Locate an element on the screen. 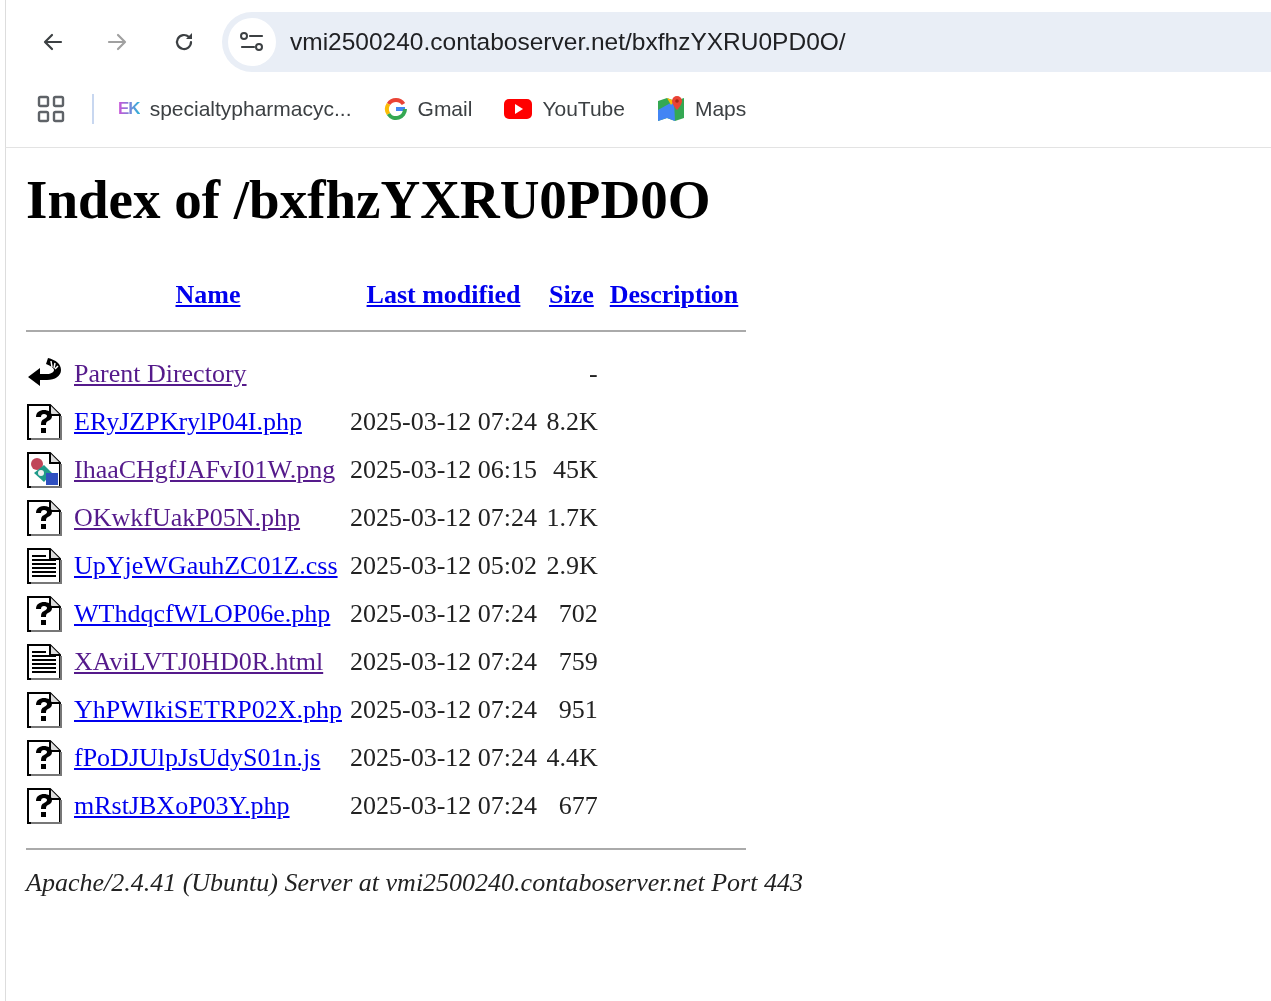 This screenshot has height=1001, width=1271. file-link: YhPWIkiSETRP02X.php is located at coordinates (208, 709).